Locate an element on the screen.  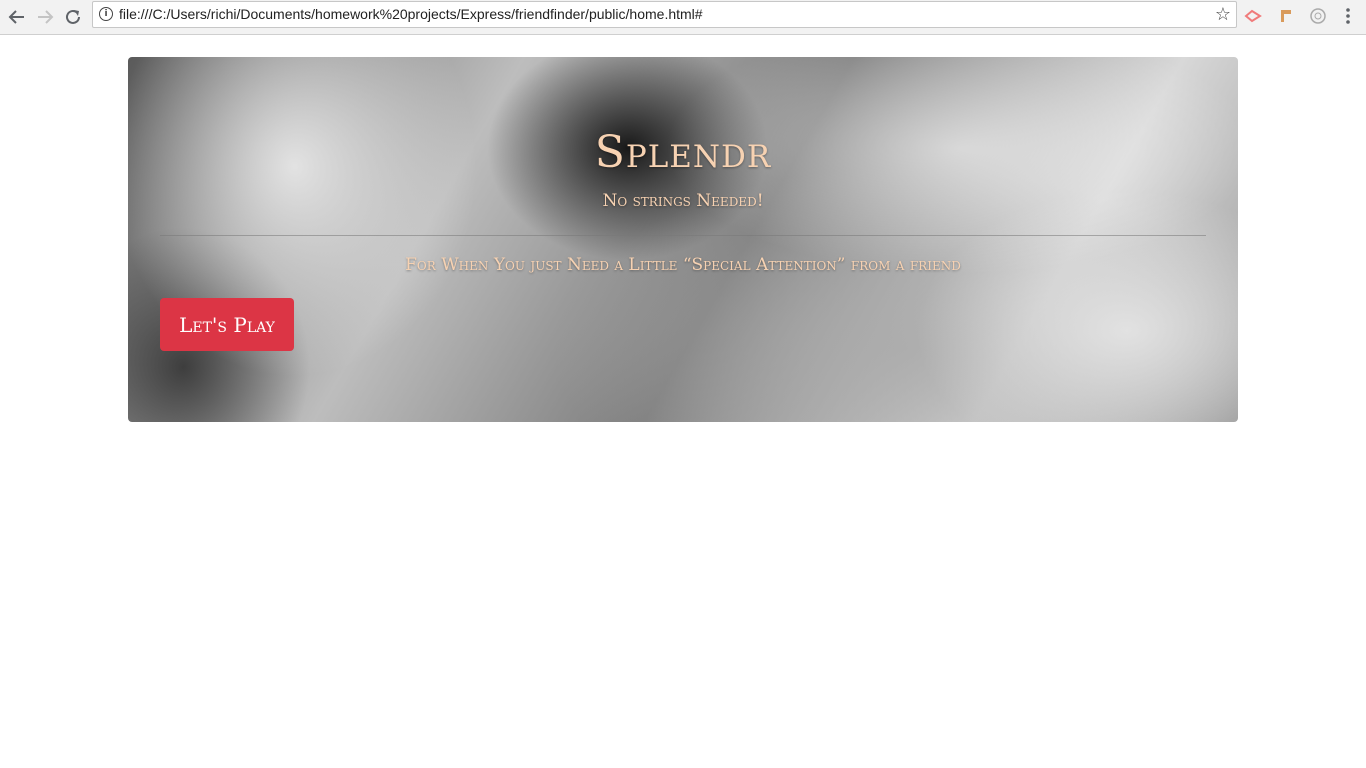
tagline: No strings Needed! is located at coordinates (683, 201).